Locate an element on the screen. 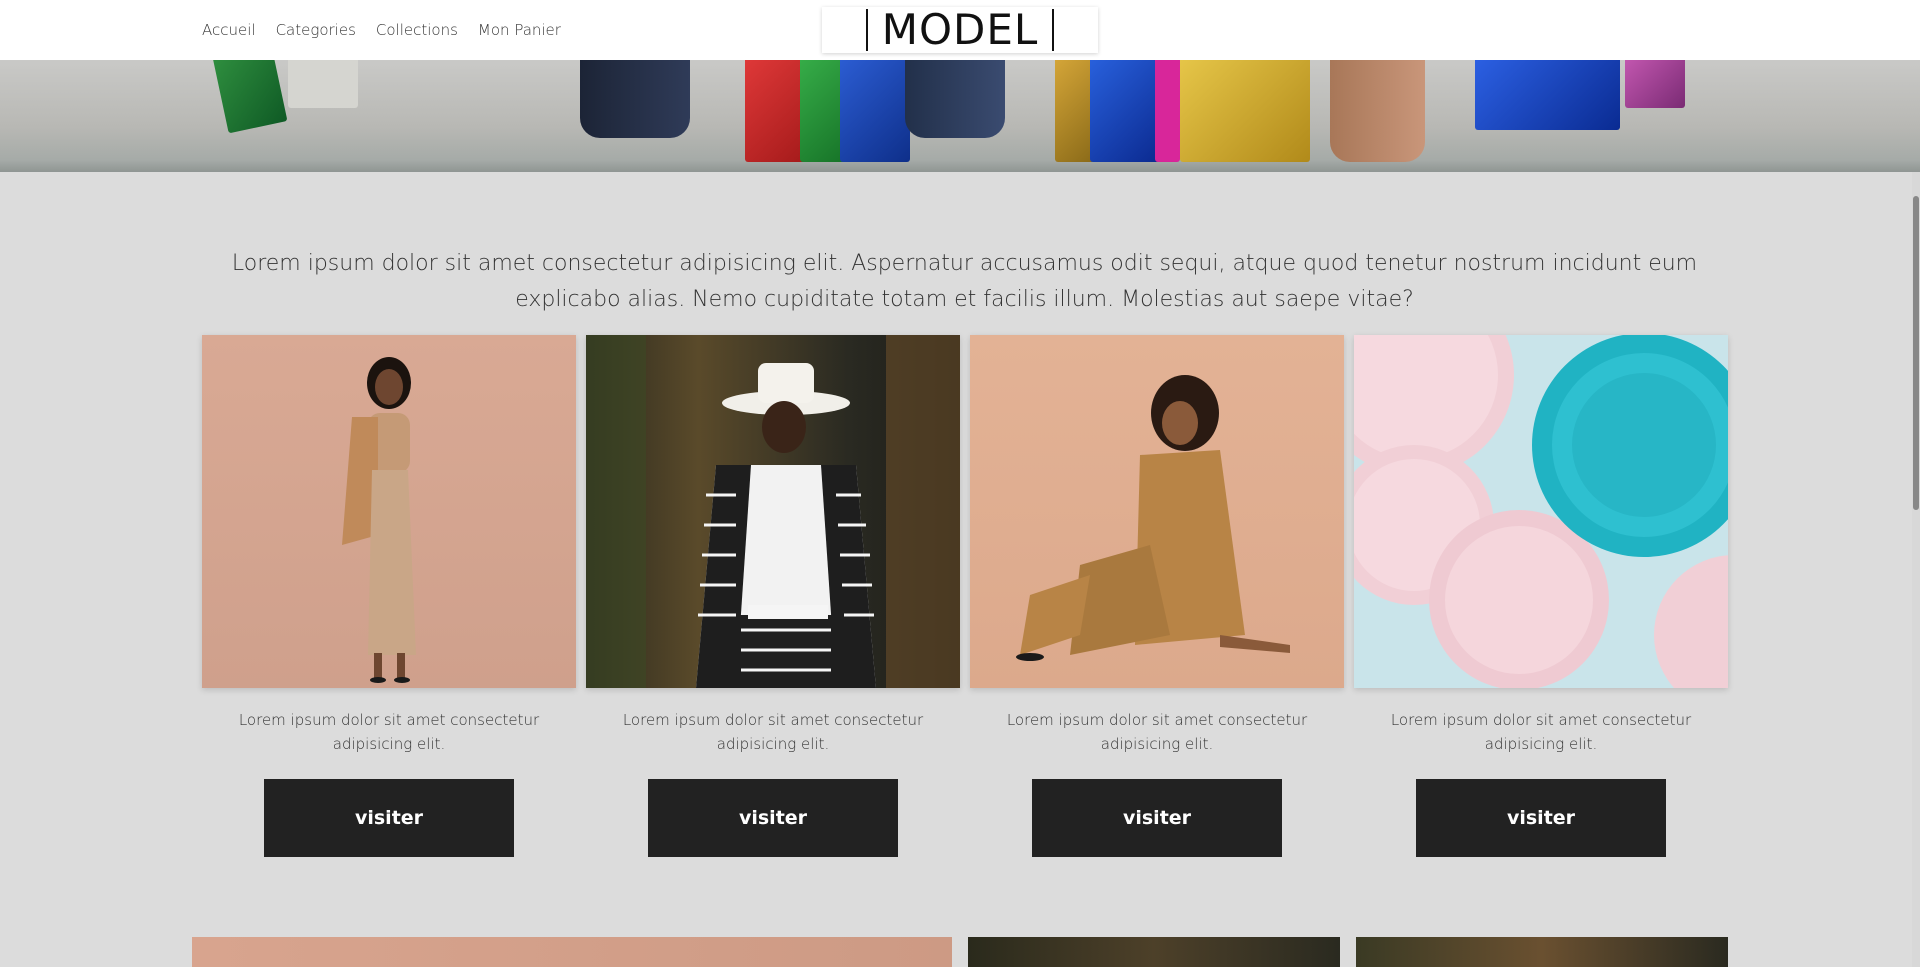  nav-link-mon-panier: Mon Panier is located at coordinates (519, 30).